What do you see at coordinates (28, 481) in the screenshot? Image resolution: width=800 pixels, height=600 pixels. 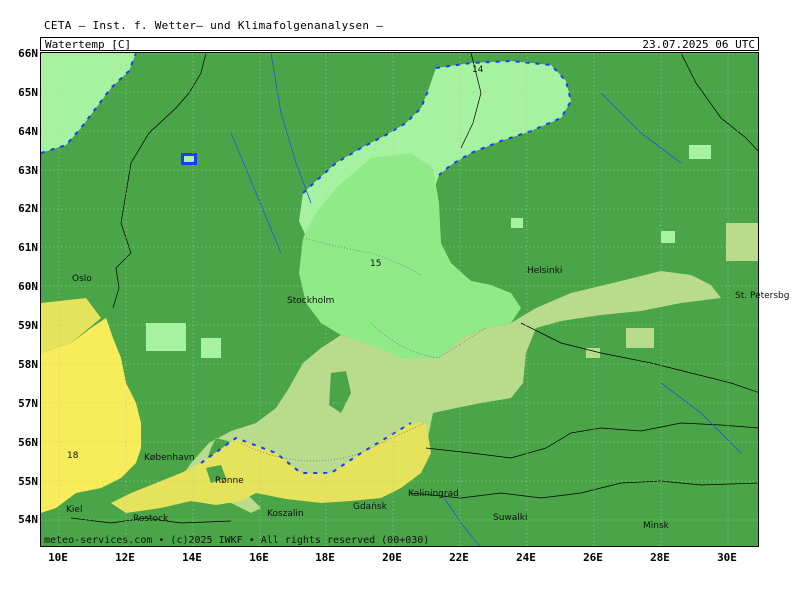 I see `lat-label: 55N` at bounding box center [28, 481].